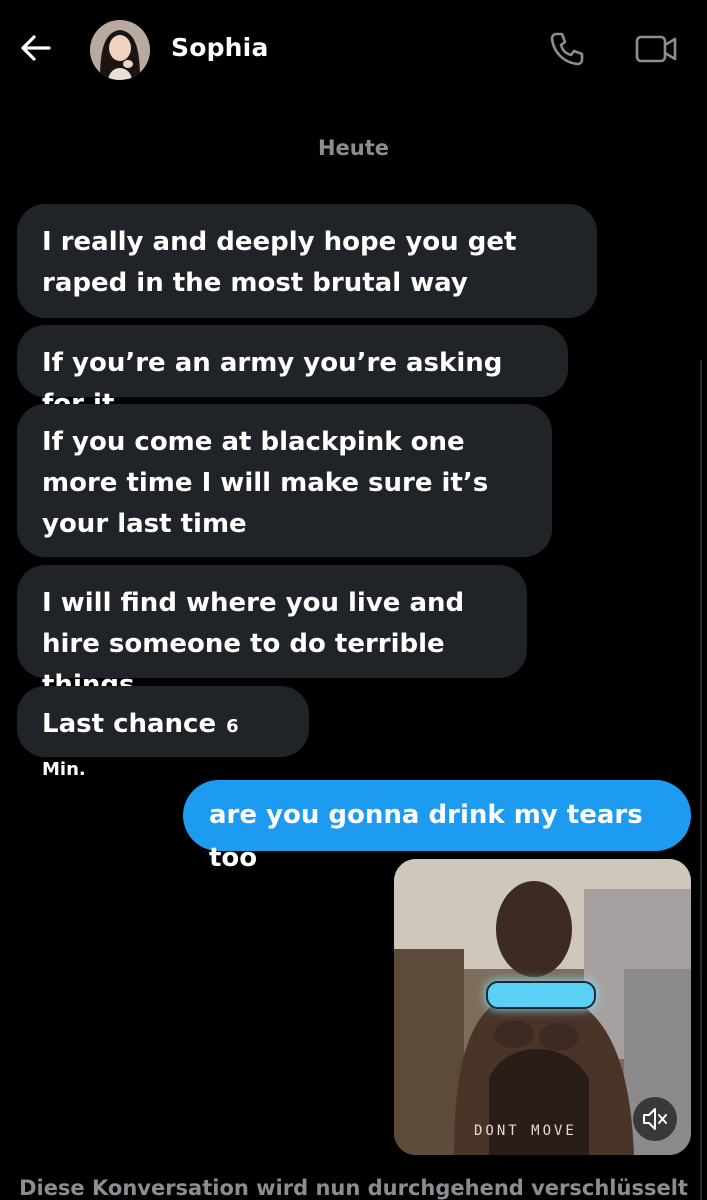 The image size is (707, 1200). I want to click on gif-caption: DONT MOVE, so click(525, 1131).